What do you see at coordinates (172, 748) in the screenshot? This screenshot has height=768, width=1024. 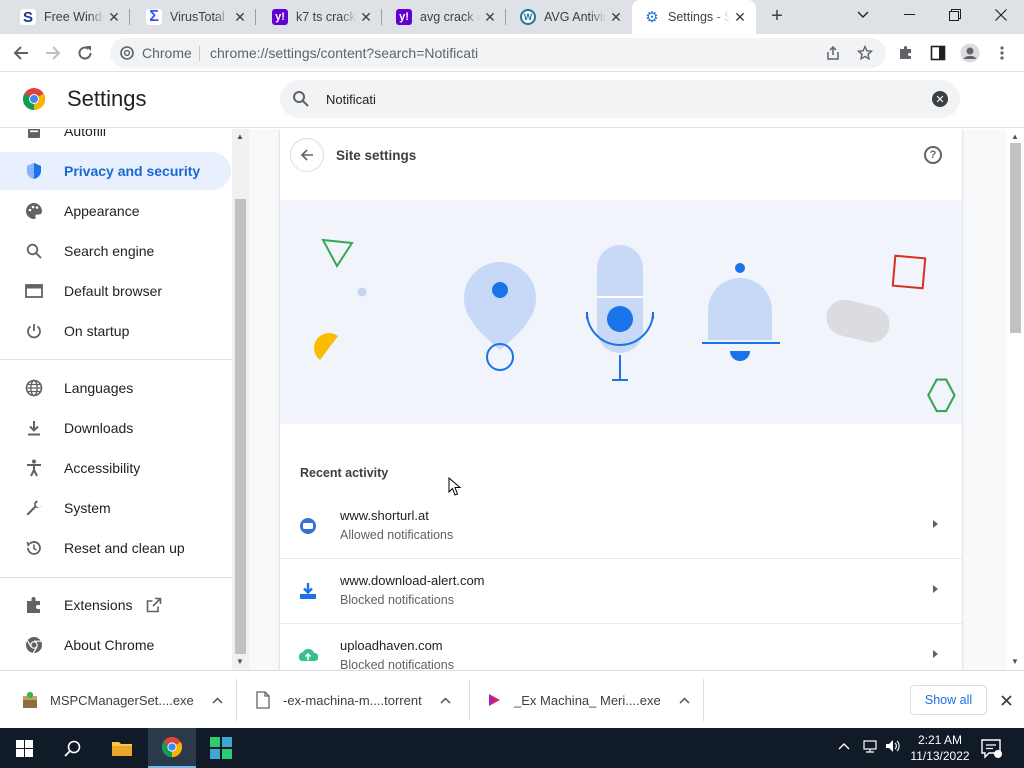 I see `taskbar-chrome` at bounding box center [172, 748].